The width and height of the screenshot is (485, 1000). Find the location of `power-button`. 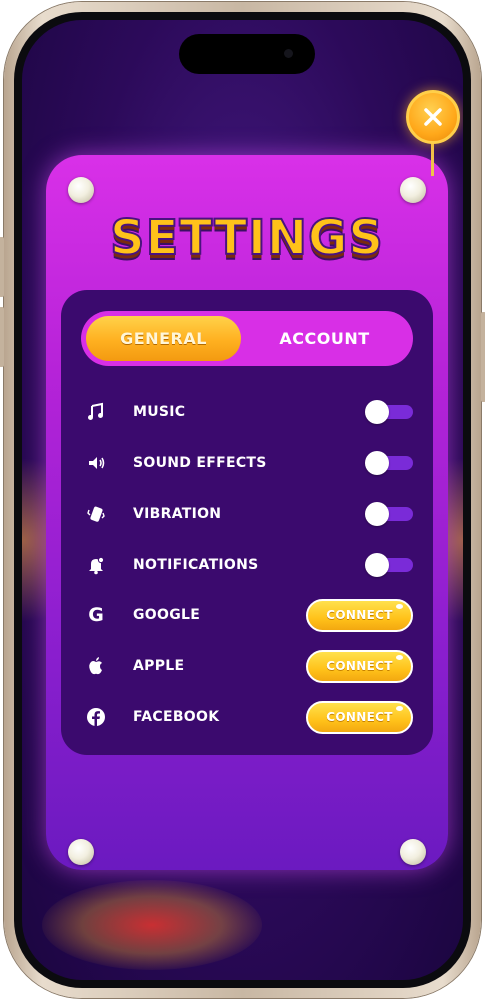

power-button is located at coordinates (483, 357).